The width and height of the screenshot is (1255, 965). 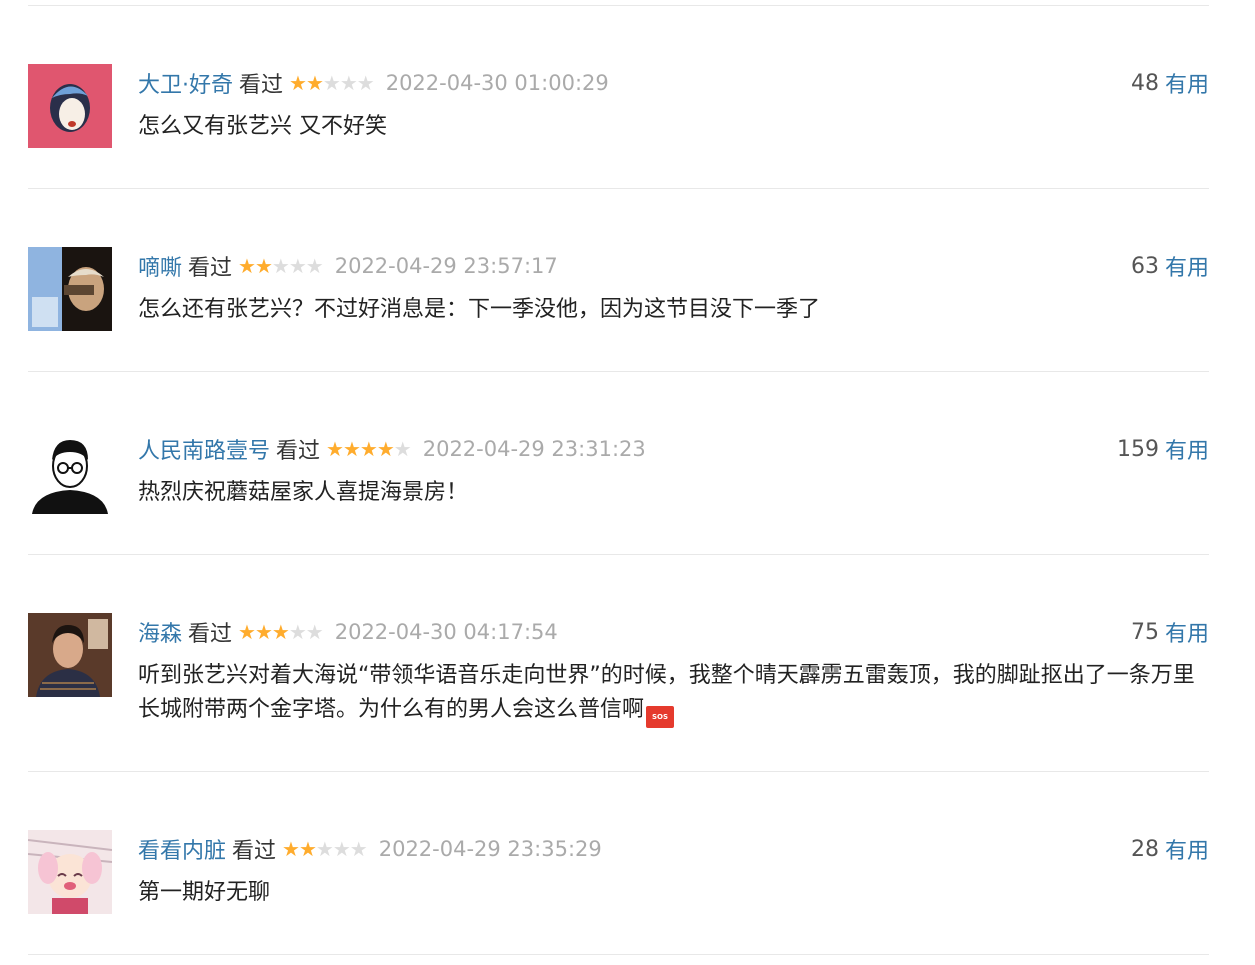 What do you see at coordinates (660, 717) in the screenshot?
I see `sos-emoji-icon: SOS` at bounding box center [660, 717].